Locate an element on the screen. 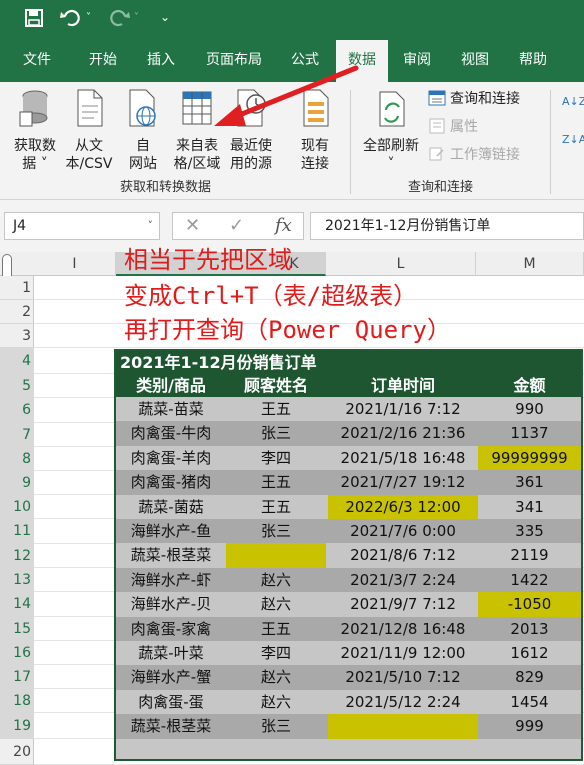  cell-order-time: 2021/12/8 16:48 is located at coordinates (403, 629).